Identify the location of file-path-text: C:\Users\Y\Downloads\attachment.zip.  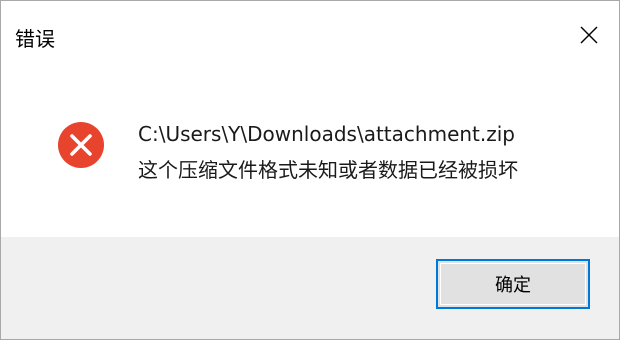
(326, 134).